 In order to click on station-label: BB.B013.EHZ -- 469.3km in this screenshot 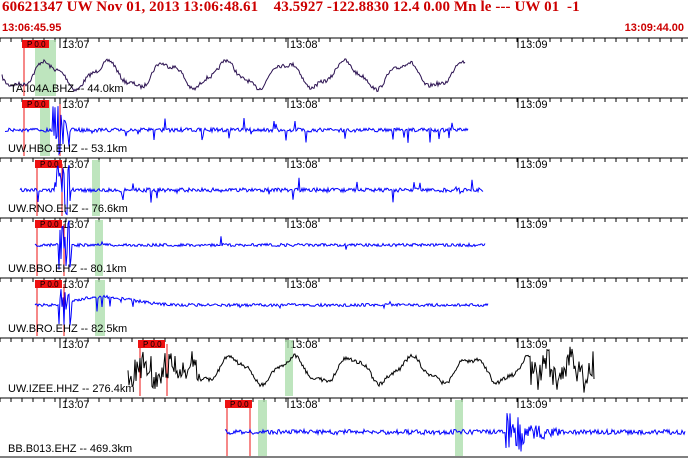, I will do `click(70, 449)`.